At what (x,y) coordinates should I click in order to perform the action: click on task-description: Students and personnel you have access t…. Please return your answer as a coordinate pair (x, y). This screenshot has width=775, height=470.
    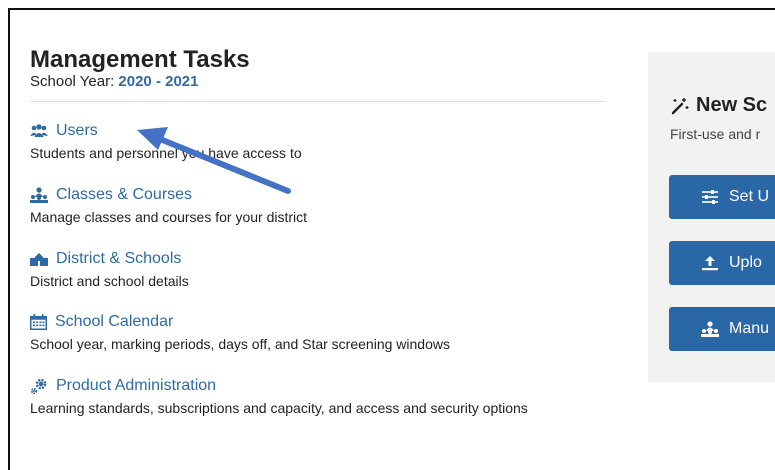
    Looking at the image, I should click on (166, 153).